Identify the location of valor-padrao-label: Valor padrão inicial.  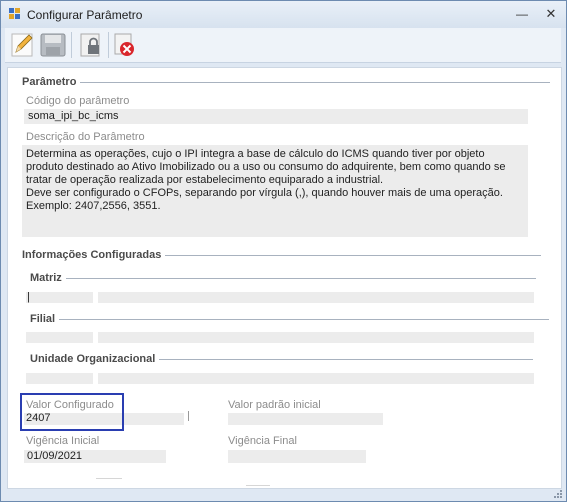
(274, 405).